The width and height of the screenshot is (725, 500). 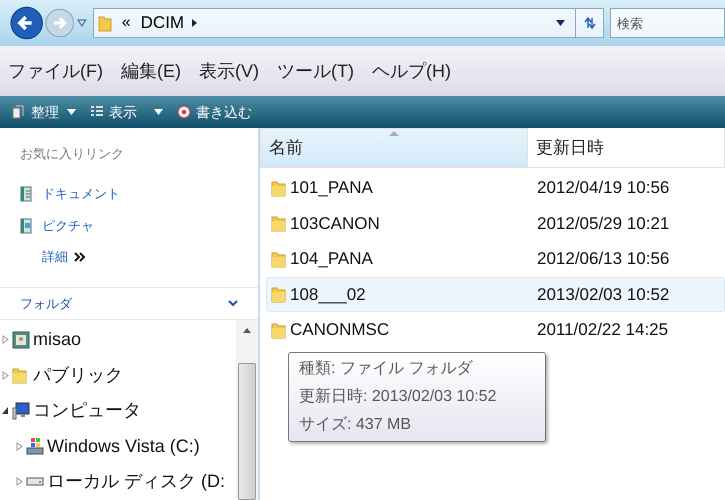 I want to click on scrollbar, so click(x=247, y=410).